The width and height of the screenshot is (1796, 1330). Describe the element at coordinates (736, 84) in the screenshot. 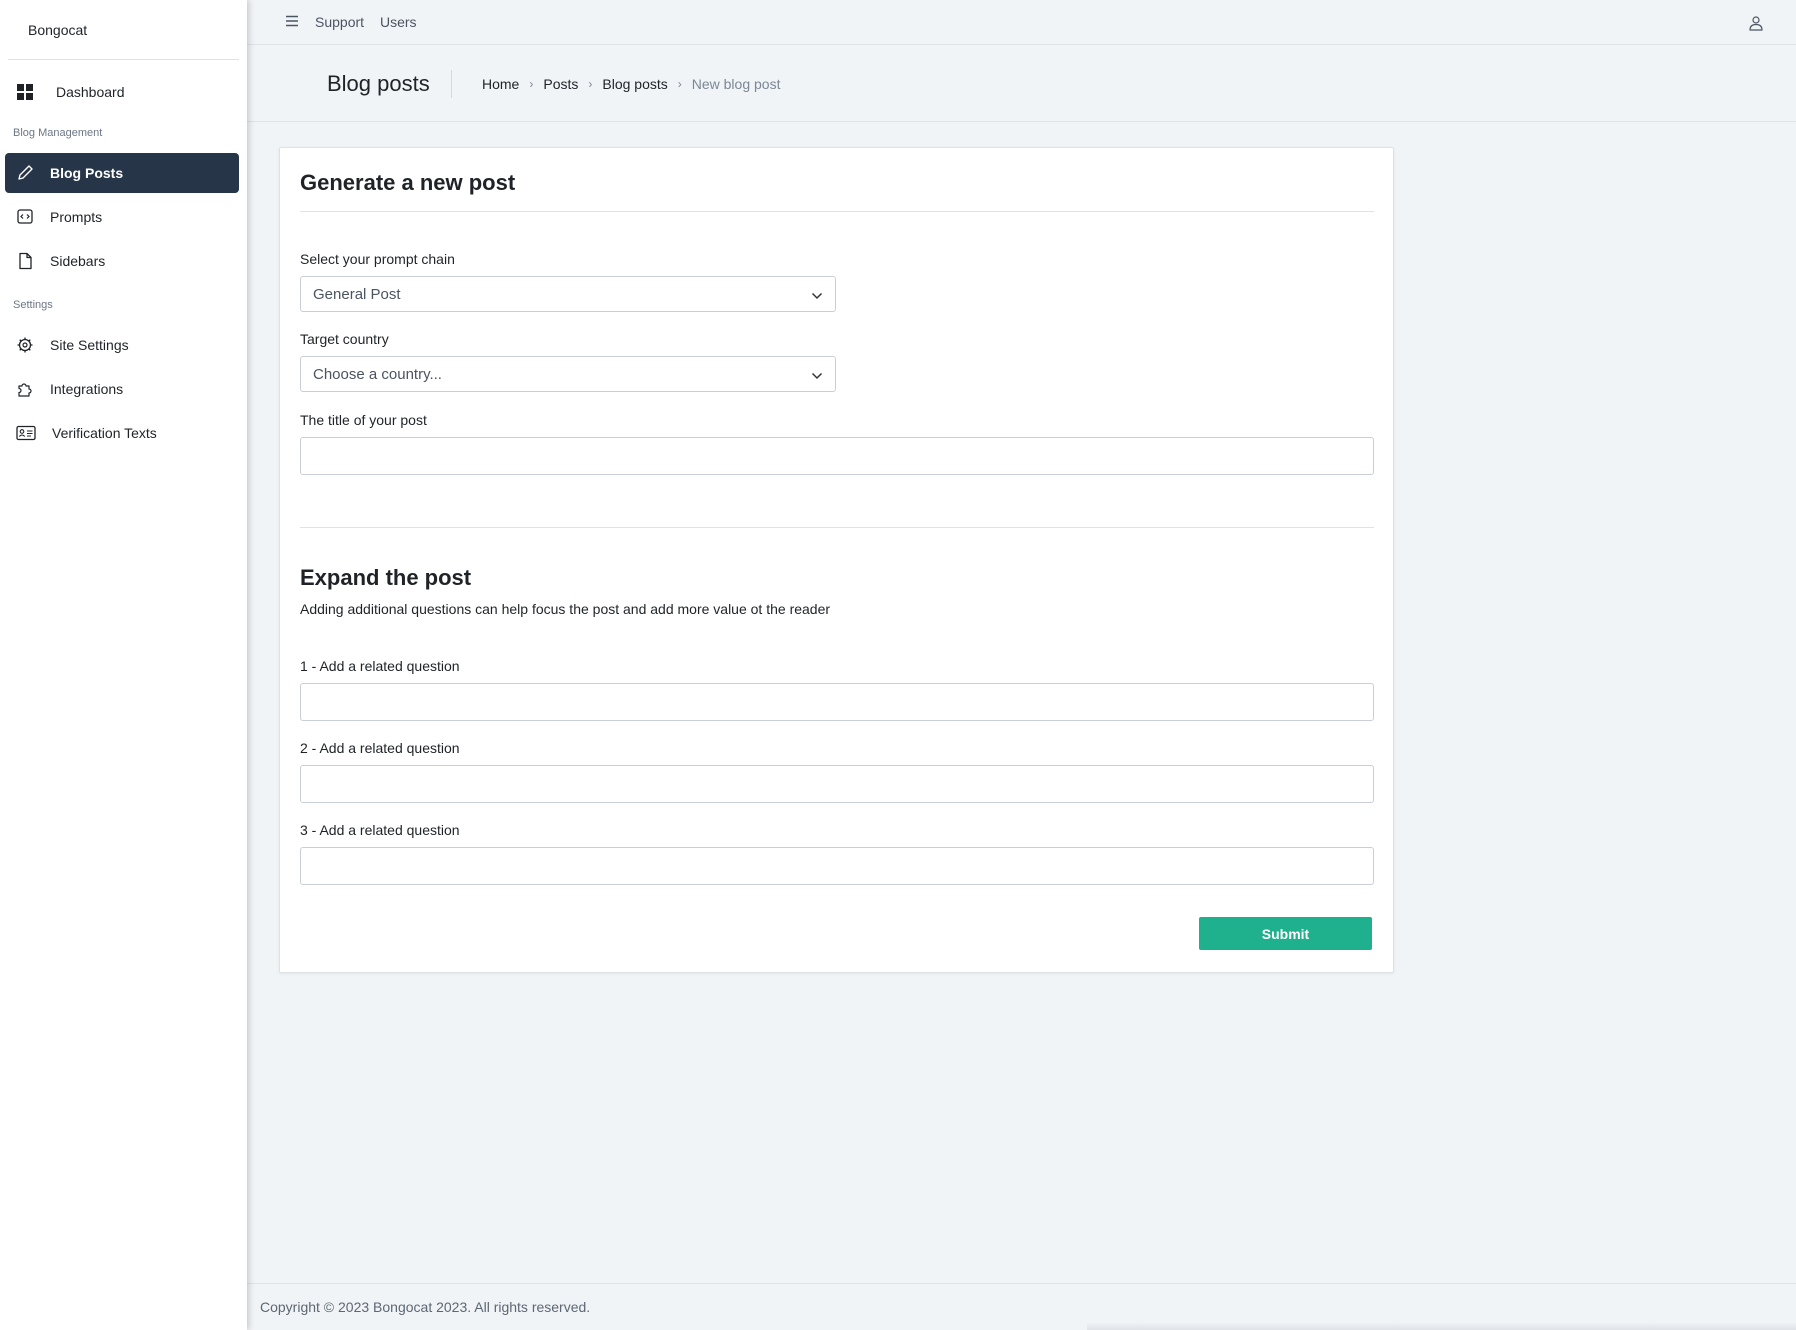

I see `breadcrumb-current: New blog post` at that location.